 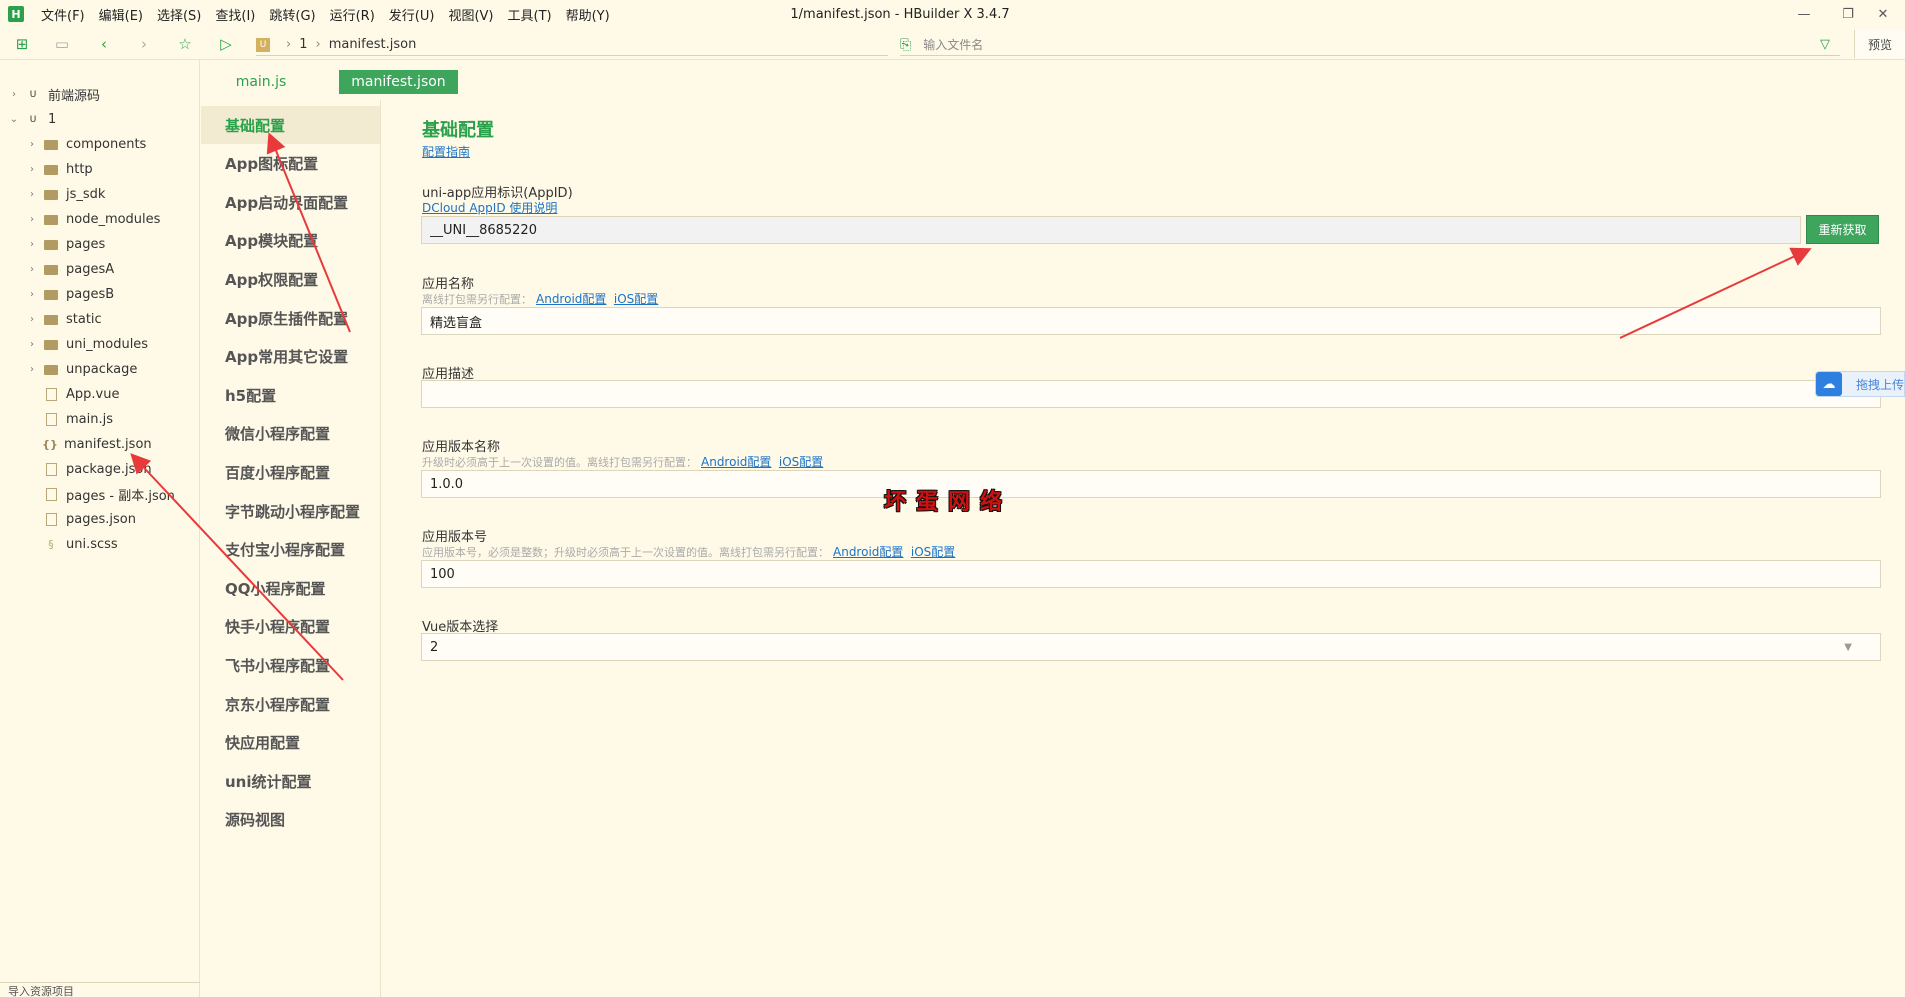 What do you see at coordinates (90, 294) in the screenshot?
I see `tree-item-label: pagesB` at bounding box center [90, 294].